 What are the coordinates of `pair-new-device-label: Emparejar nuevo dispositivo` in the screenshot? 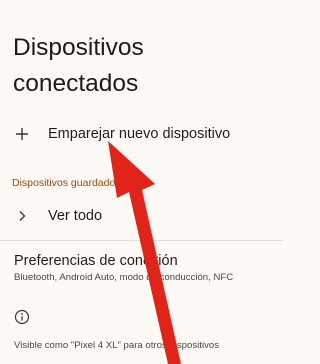 It's located at (139, 134).